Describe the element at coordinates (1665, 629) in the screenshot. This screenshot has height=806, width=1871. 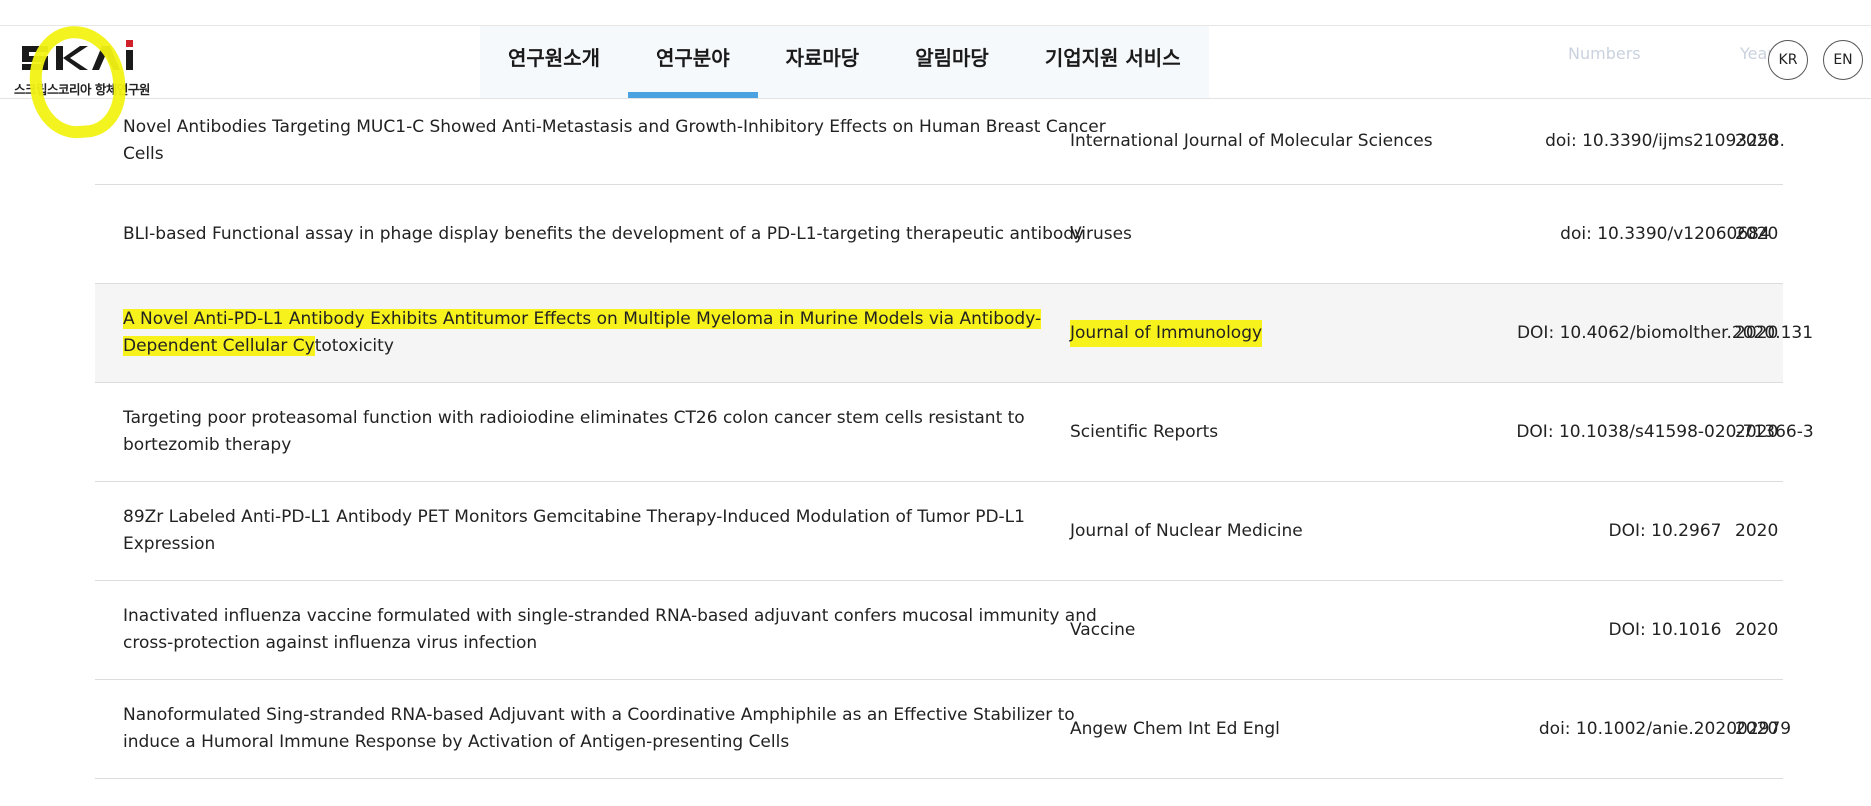
I see `doi-number: DOI: 10.1016` at that location.